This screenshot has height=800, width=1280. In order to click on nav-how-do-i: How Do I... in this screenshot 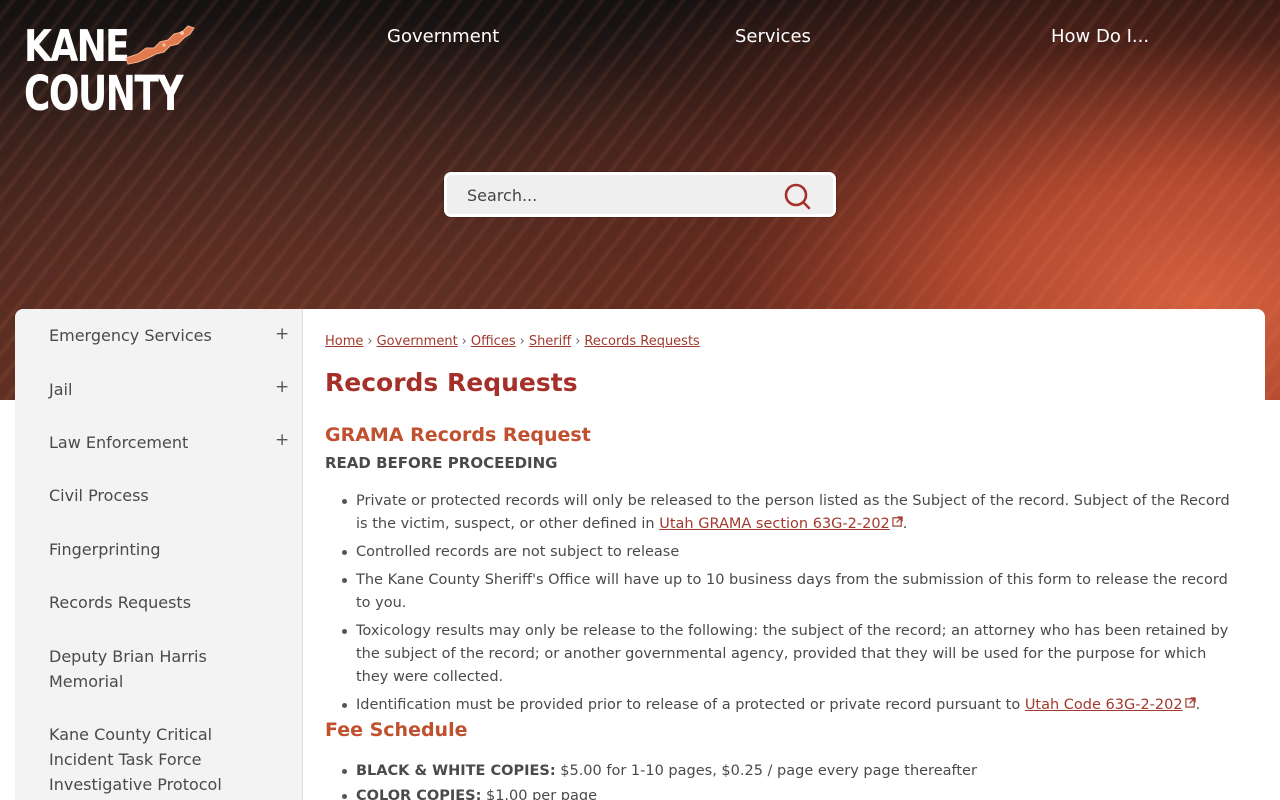, I will do `click(1100, 37)`.